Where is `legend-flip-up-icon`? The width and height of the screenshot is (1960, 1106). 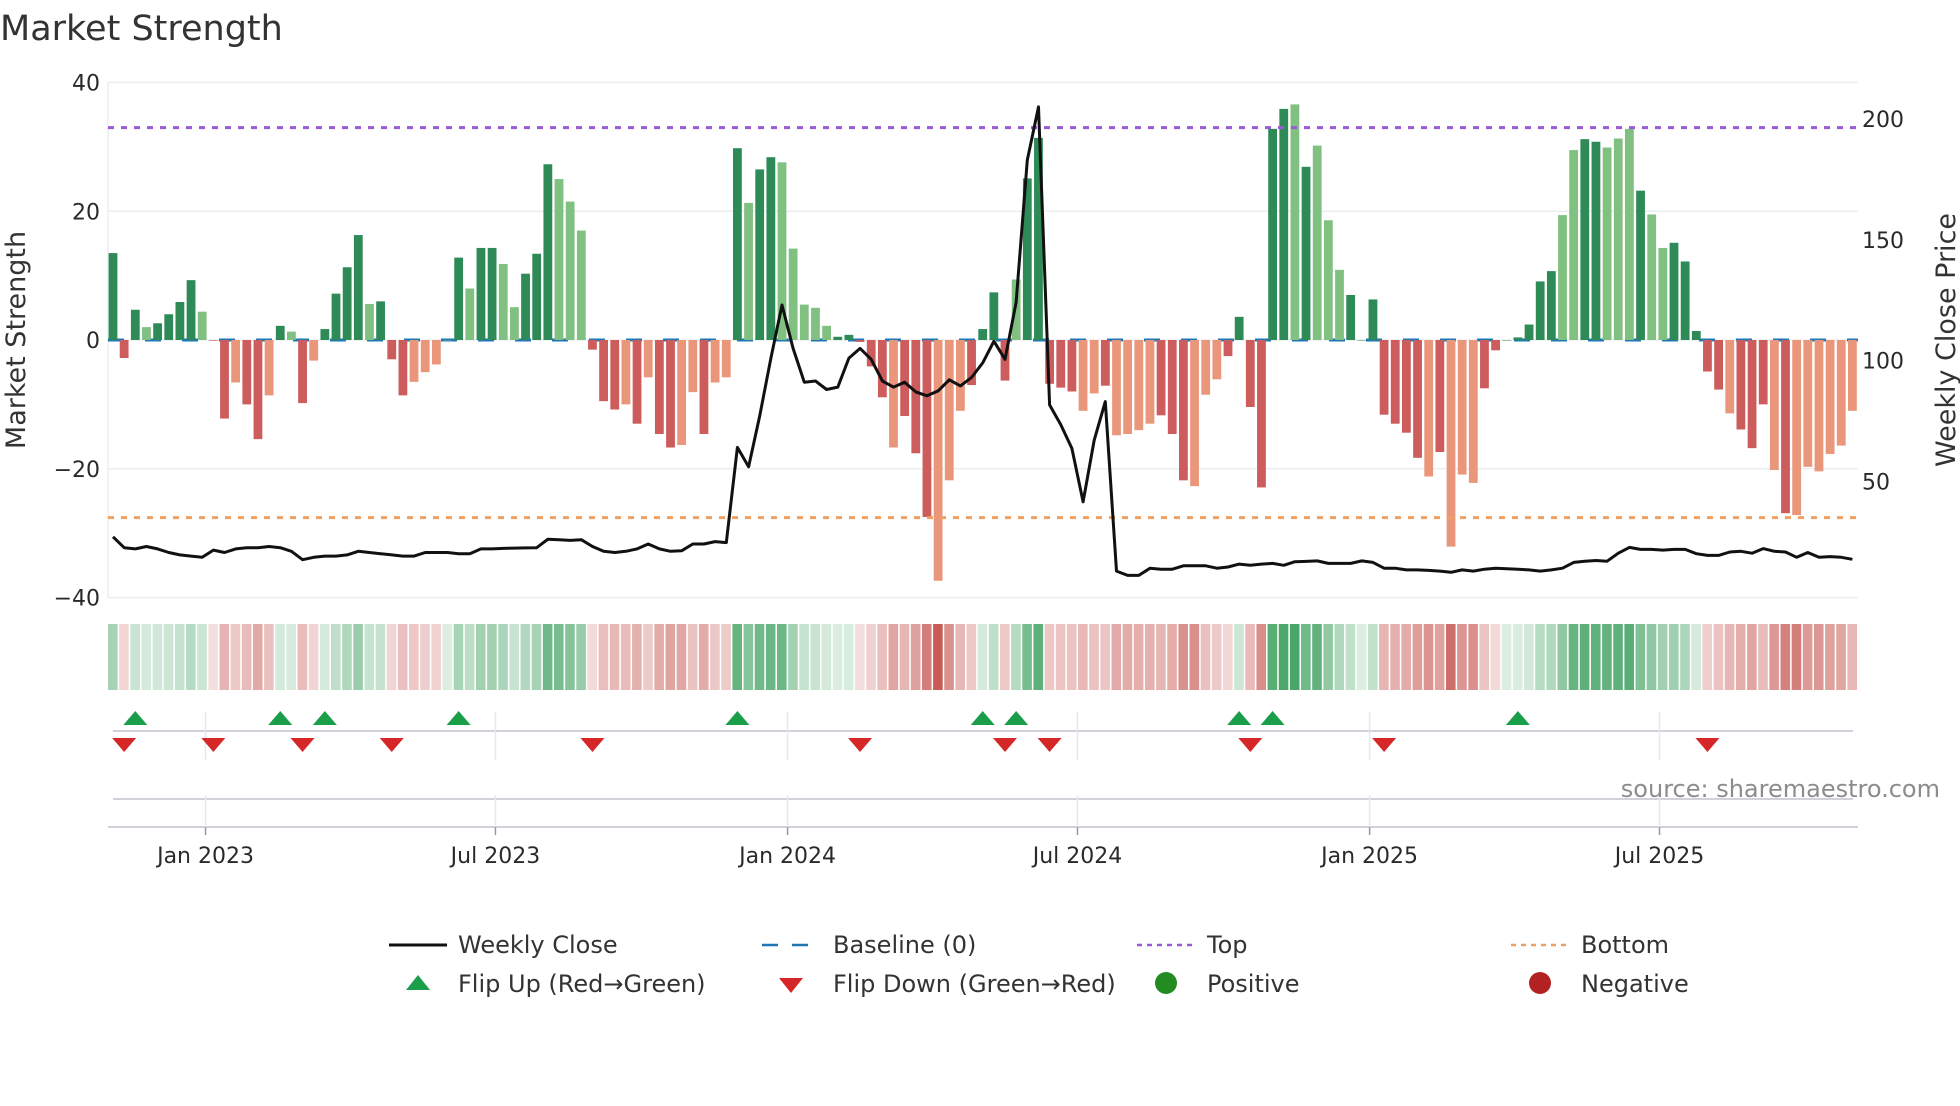 legend-flip-up-icon is located at coordinates (418, 982).